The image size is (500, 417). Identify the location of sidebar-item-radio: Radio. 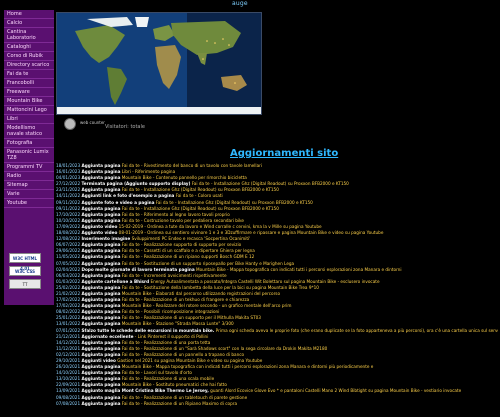
(29, 176).